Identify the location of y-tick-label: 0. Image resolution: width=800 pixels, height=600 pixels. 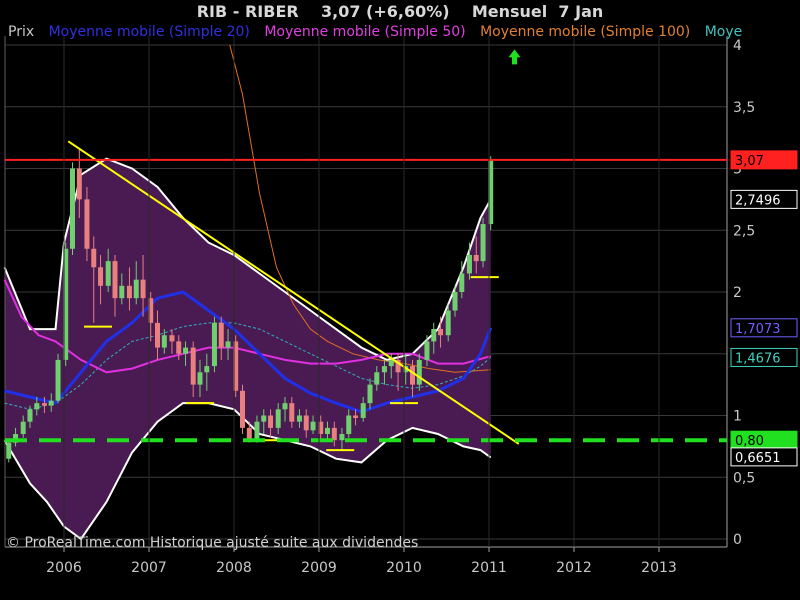
(737, 540).